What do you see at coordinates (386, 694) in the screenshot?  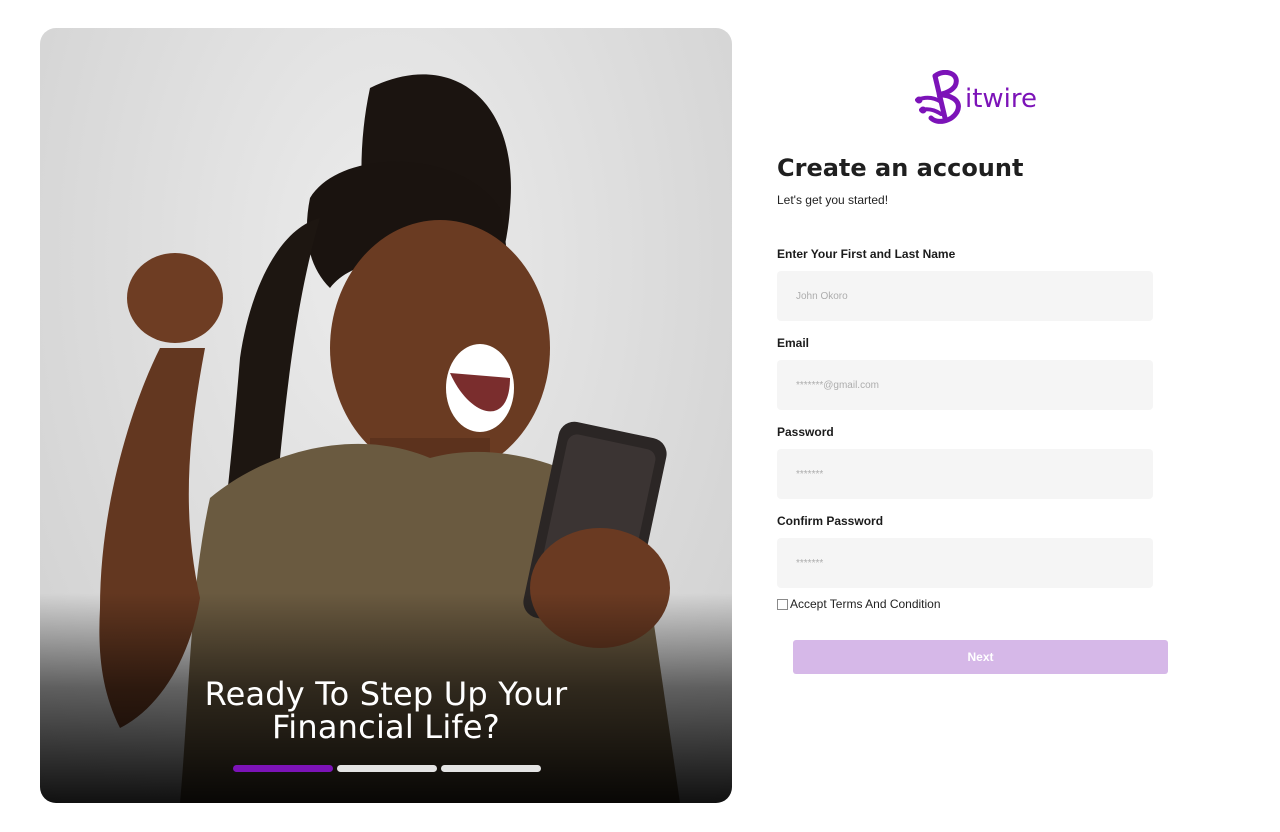 I see `hero-caption-line-1: Ready To Step Up Your` at bounding box center [386, 694].